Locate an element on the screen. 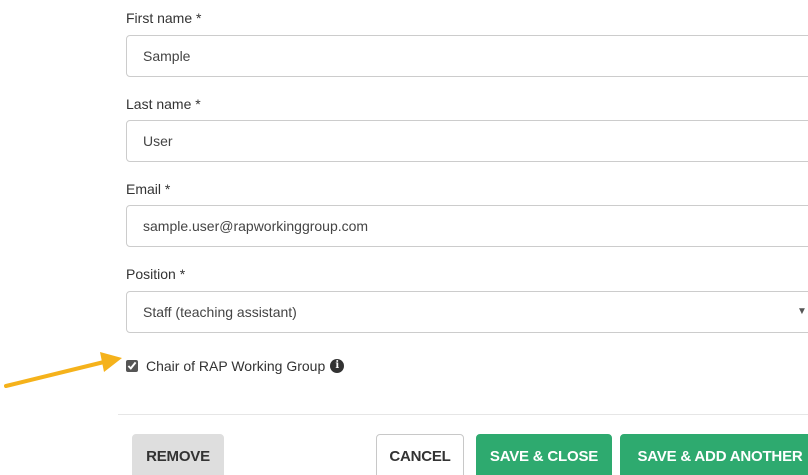 The width and height of the screenshot is (808, 475). position-label: Position * is located at coordinates (156, 274).